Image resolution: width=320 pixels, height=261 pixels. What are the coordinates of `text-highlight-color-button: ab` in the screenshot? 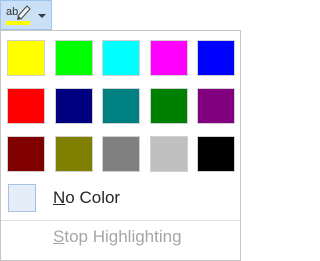 It's located at (26, 15).